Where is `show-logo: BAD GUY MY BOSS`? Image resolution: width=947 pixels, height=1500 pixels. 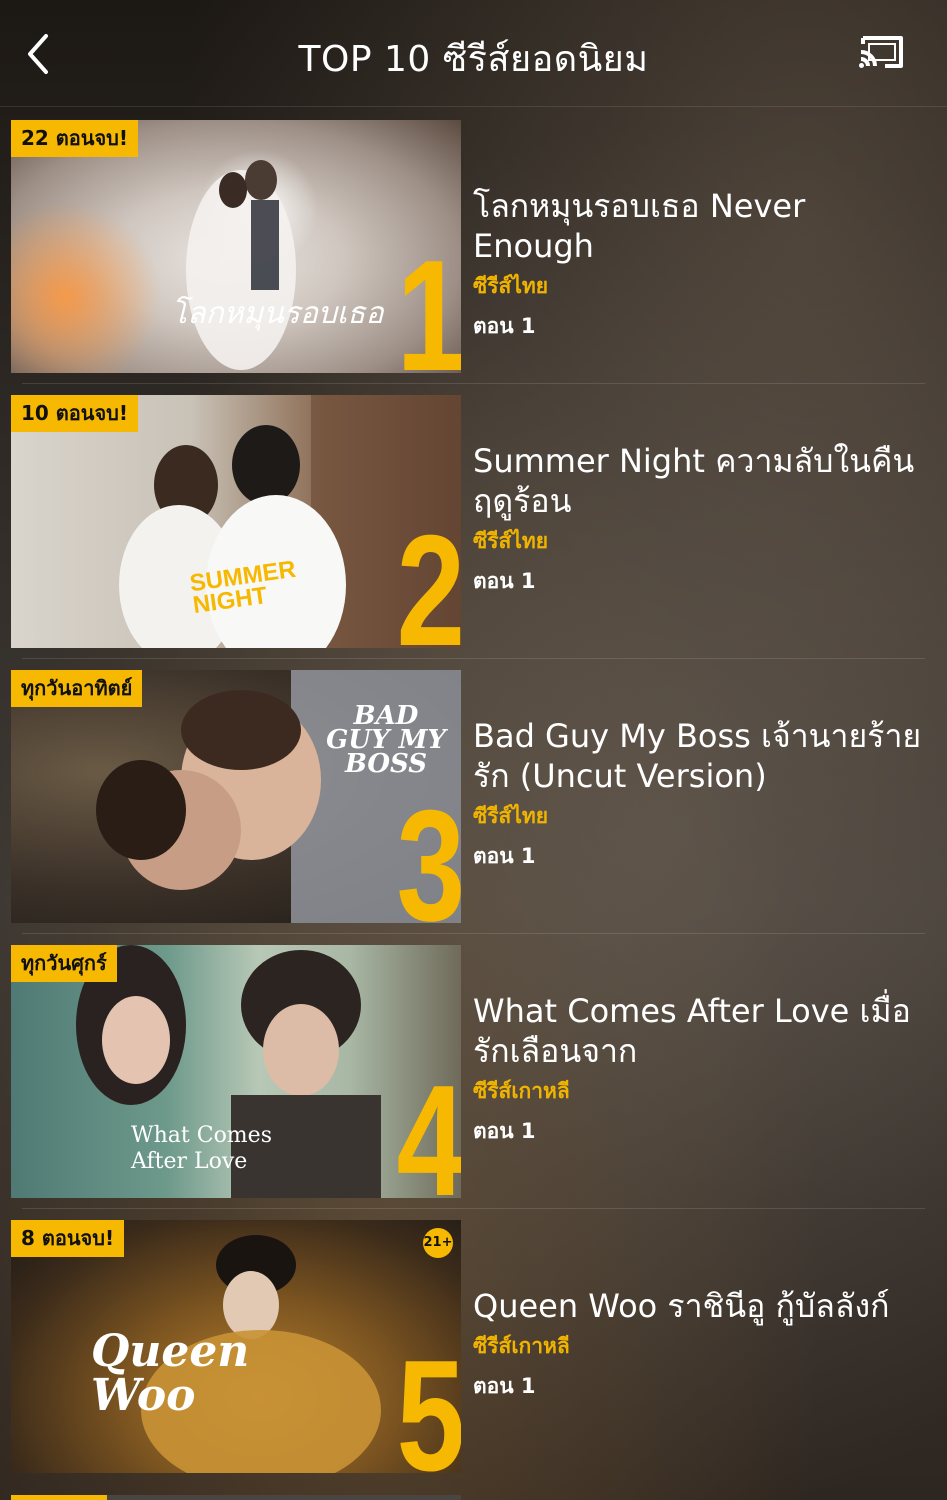
show-logo: BAD GUY MY BOSS is located at coordinates (386, 740).